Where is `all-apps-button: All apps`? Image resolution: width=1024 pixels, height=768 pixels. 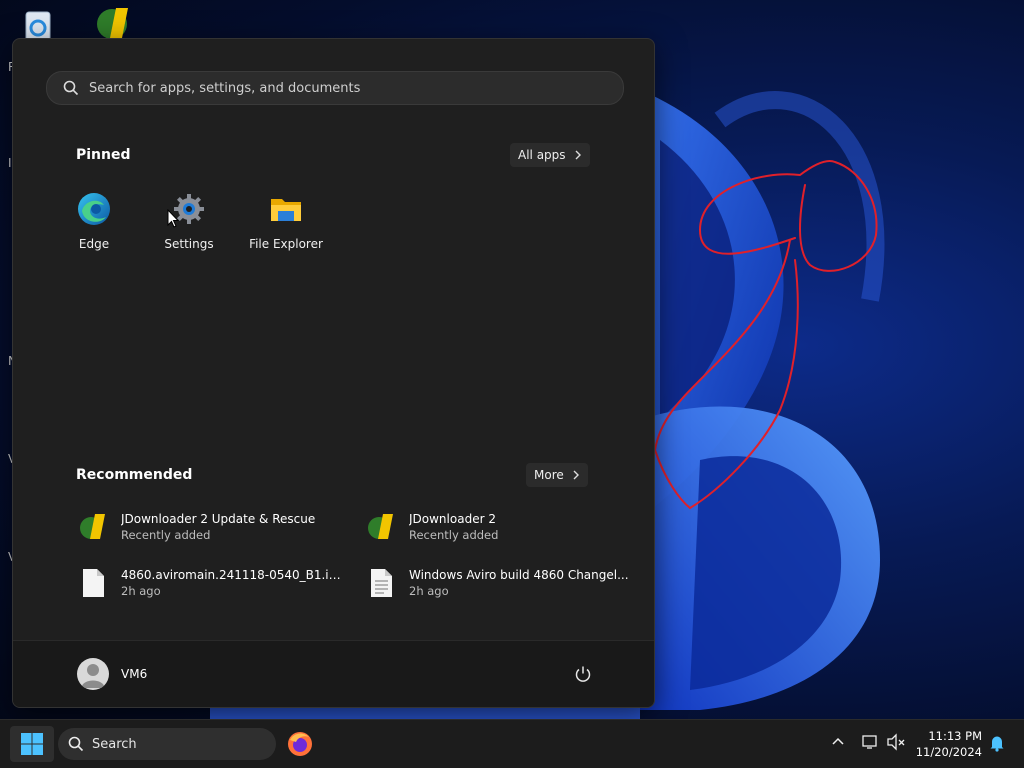
all-apps-button: All apps is located at coordinates (550, 155).